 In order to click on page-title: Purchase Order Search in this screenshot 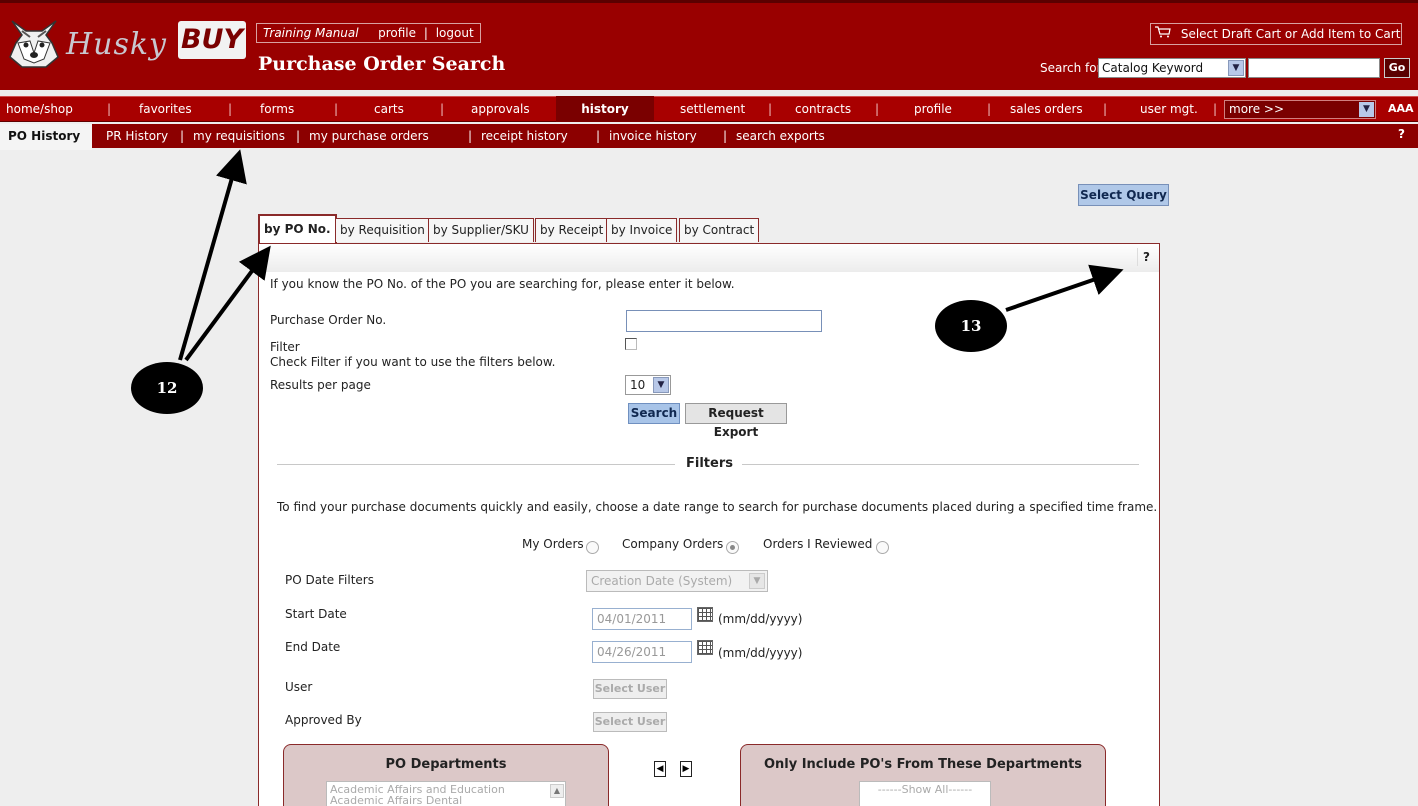, I will do `click(382, 64)`.